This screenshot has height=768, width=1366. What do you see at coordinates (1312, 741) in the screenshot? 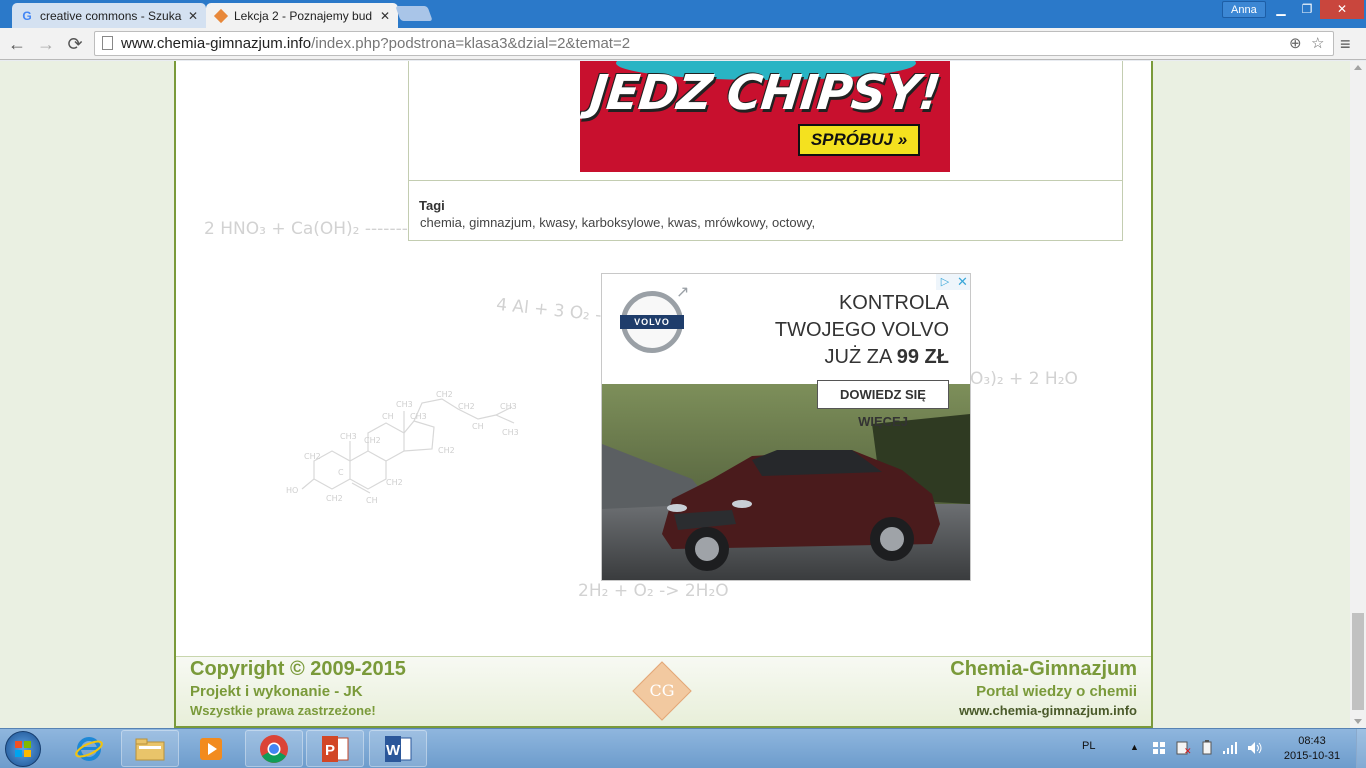
I see `clock-time: 08:43` at bounding box center [1312, 741].